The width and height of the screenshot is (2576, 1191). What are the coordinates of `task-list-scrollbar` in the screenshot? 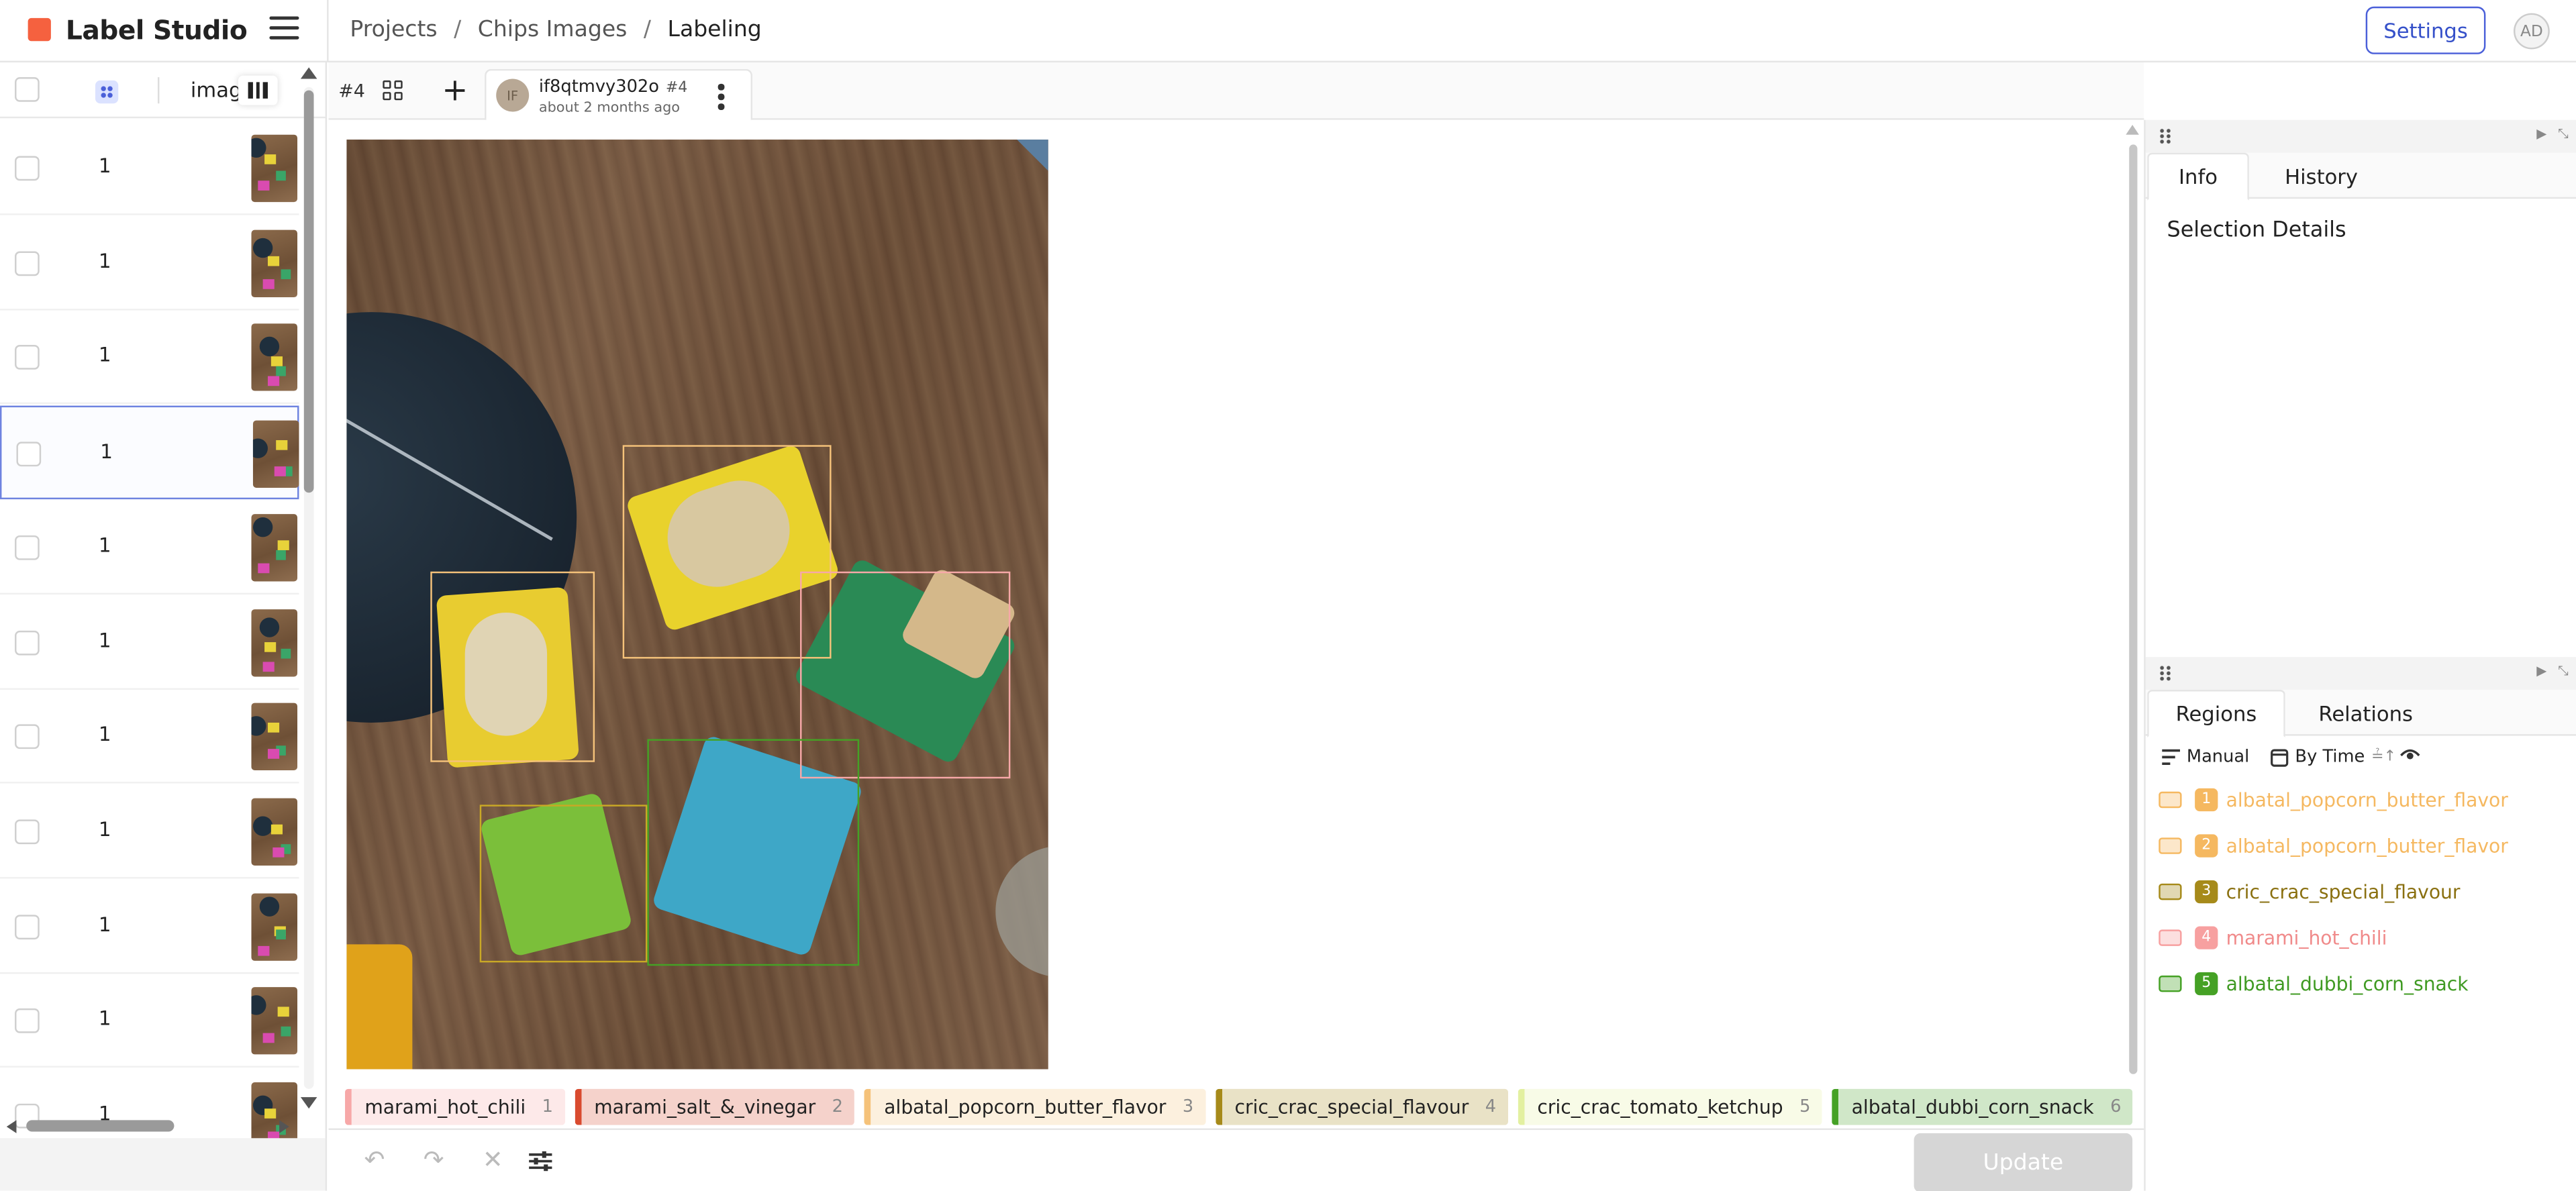 It's located at (308, 591).